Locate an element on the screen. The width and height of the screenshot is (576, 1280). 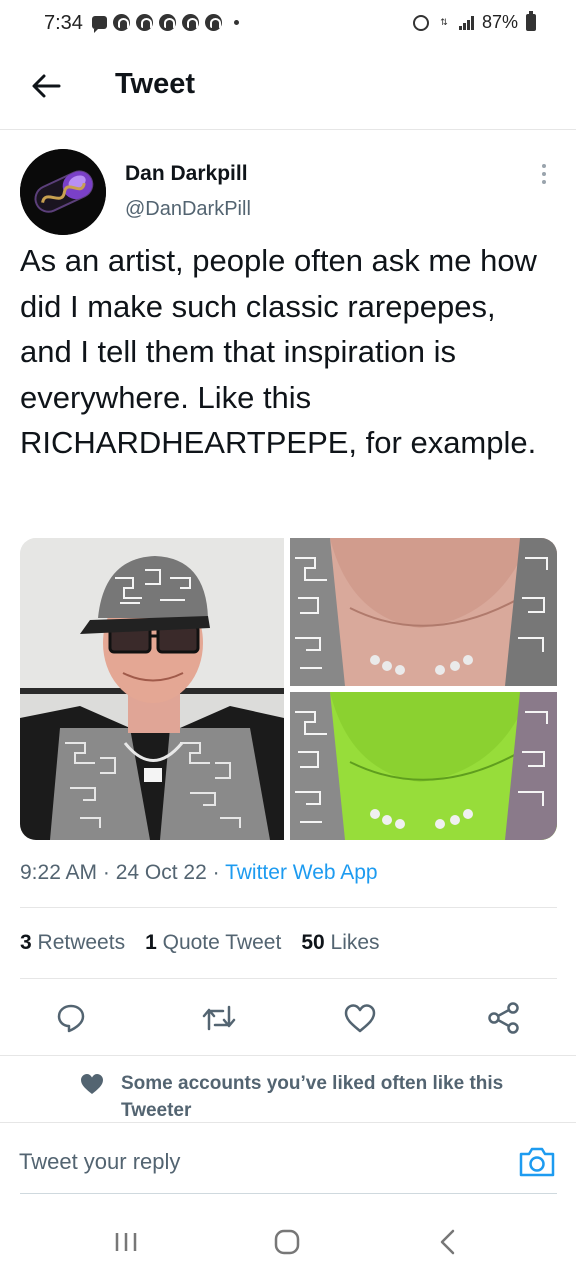
tweet-timestamp: 9:22 AM · 24 Oct 22 · Twitter Web App is located at coordinates (199, 872).